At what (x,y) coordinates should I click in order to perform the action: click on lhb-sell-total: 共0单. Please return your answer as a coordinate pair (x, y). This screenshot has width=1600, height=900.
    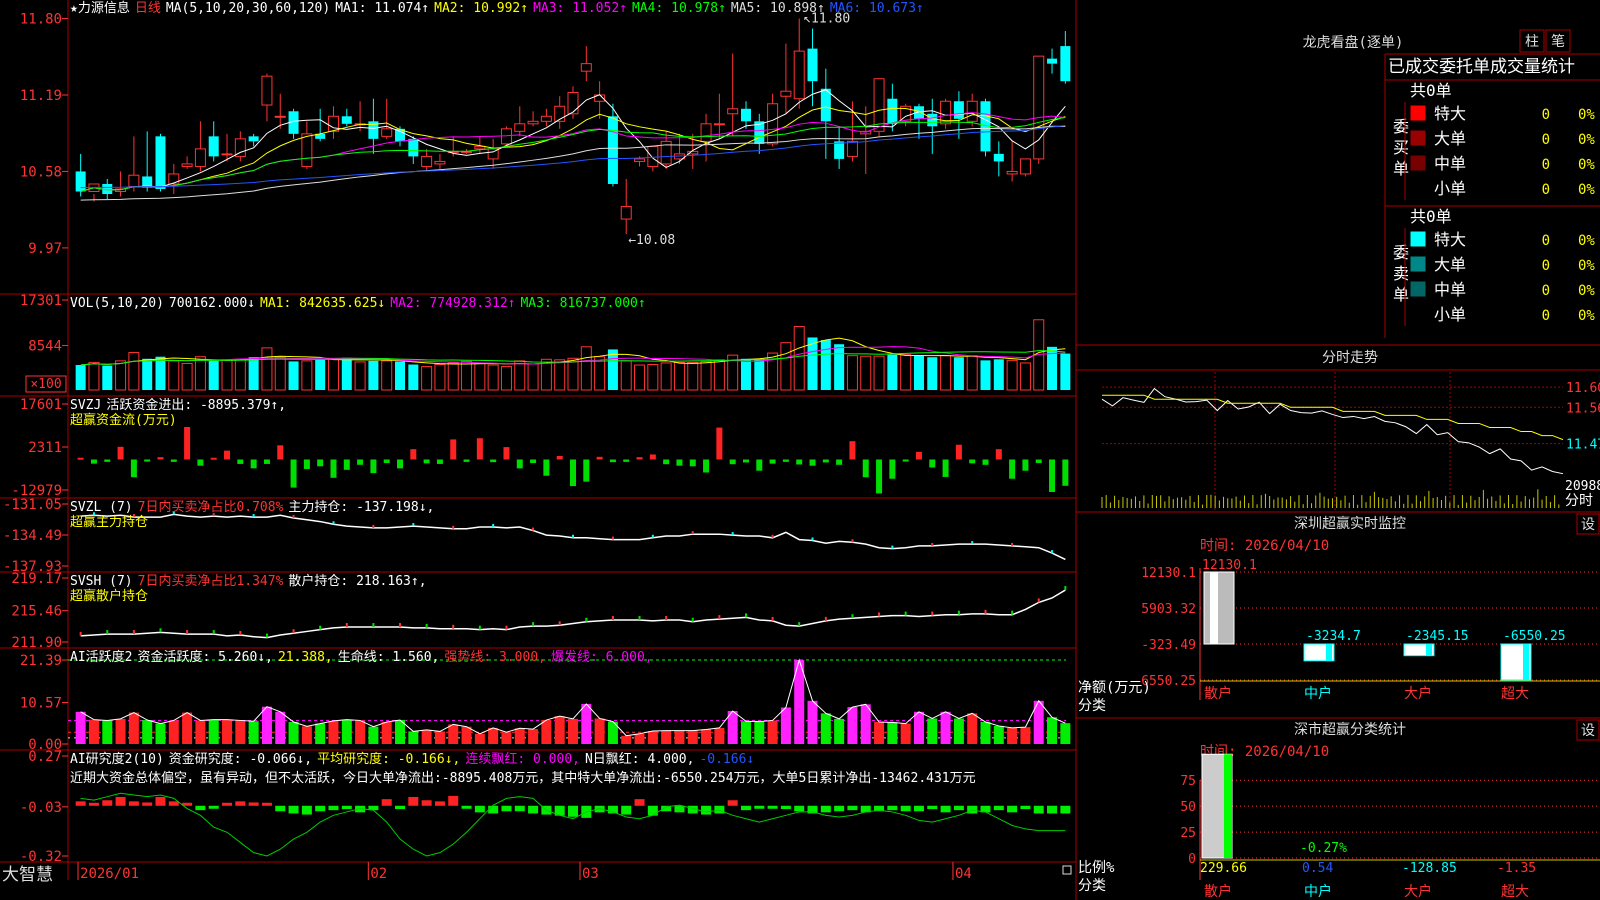
    Looking at the image, I should click on (1431, 216).